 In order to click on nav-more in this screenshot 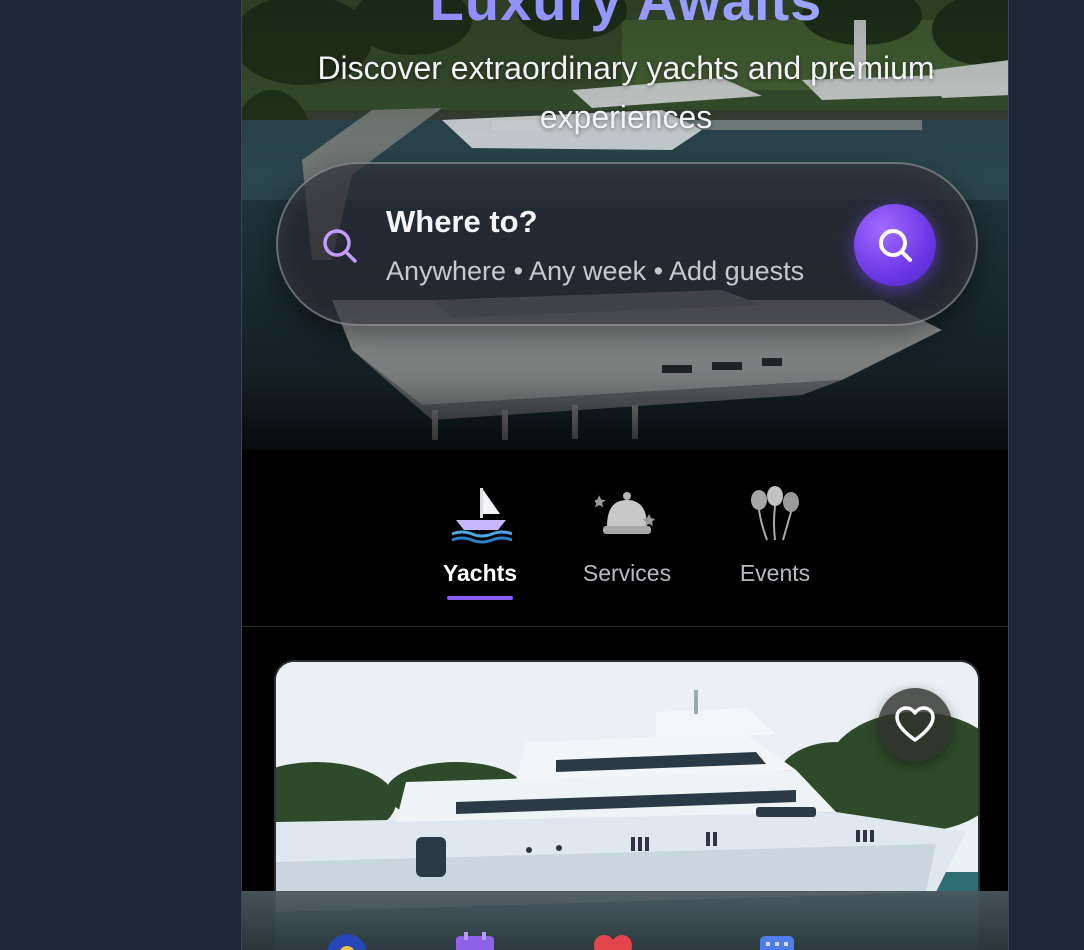, I will do `click(777, 940)`.